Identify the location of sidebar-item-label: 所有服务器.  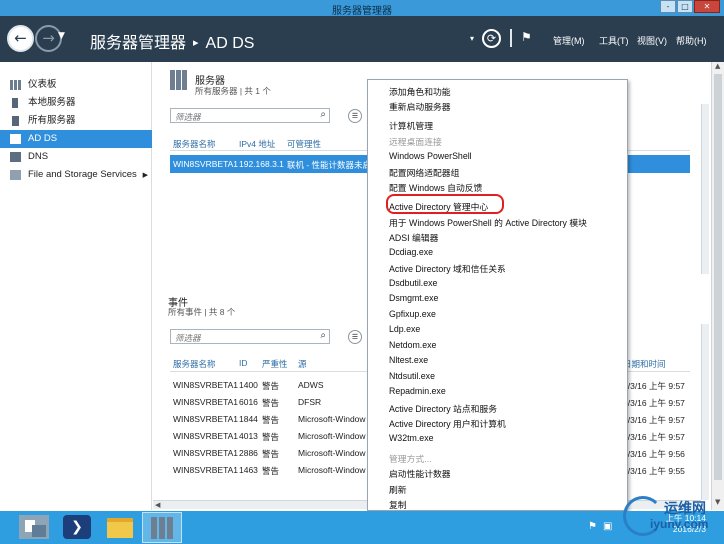
(52, 120).